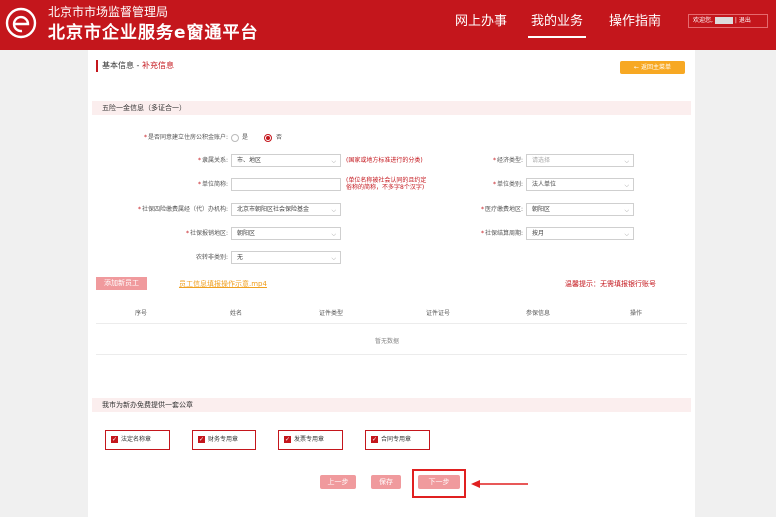 This screenshot has height=517, width=776. What do you see at coordinates (580, 184) in the screenshot?
I see `unit-category-select: 法人单位 ⌵` at bounding box center [580, 184].